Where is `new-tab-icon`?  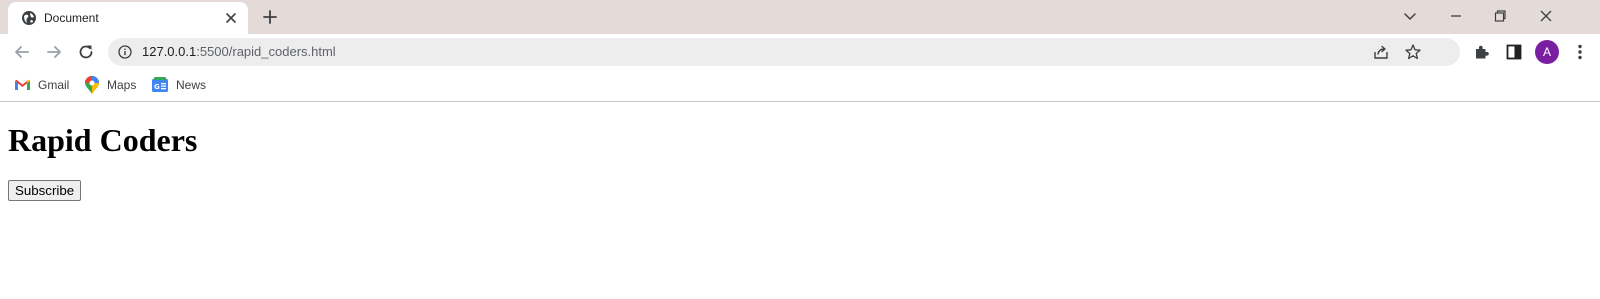 new-tab-icon is located at coordinates (270, 17).